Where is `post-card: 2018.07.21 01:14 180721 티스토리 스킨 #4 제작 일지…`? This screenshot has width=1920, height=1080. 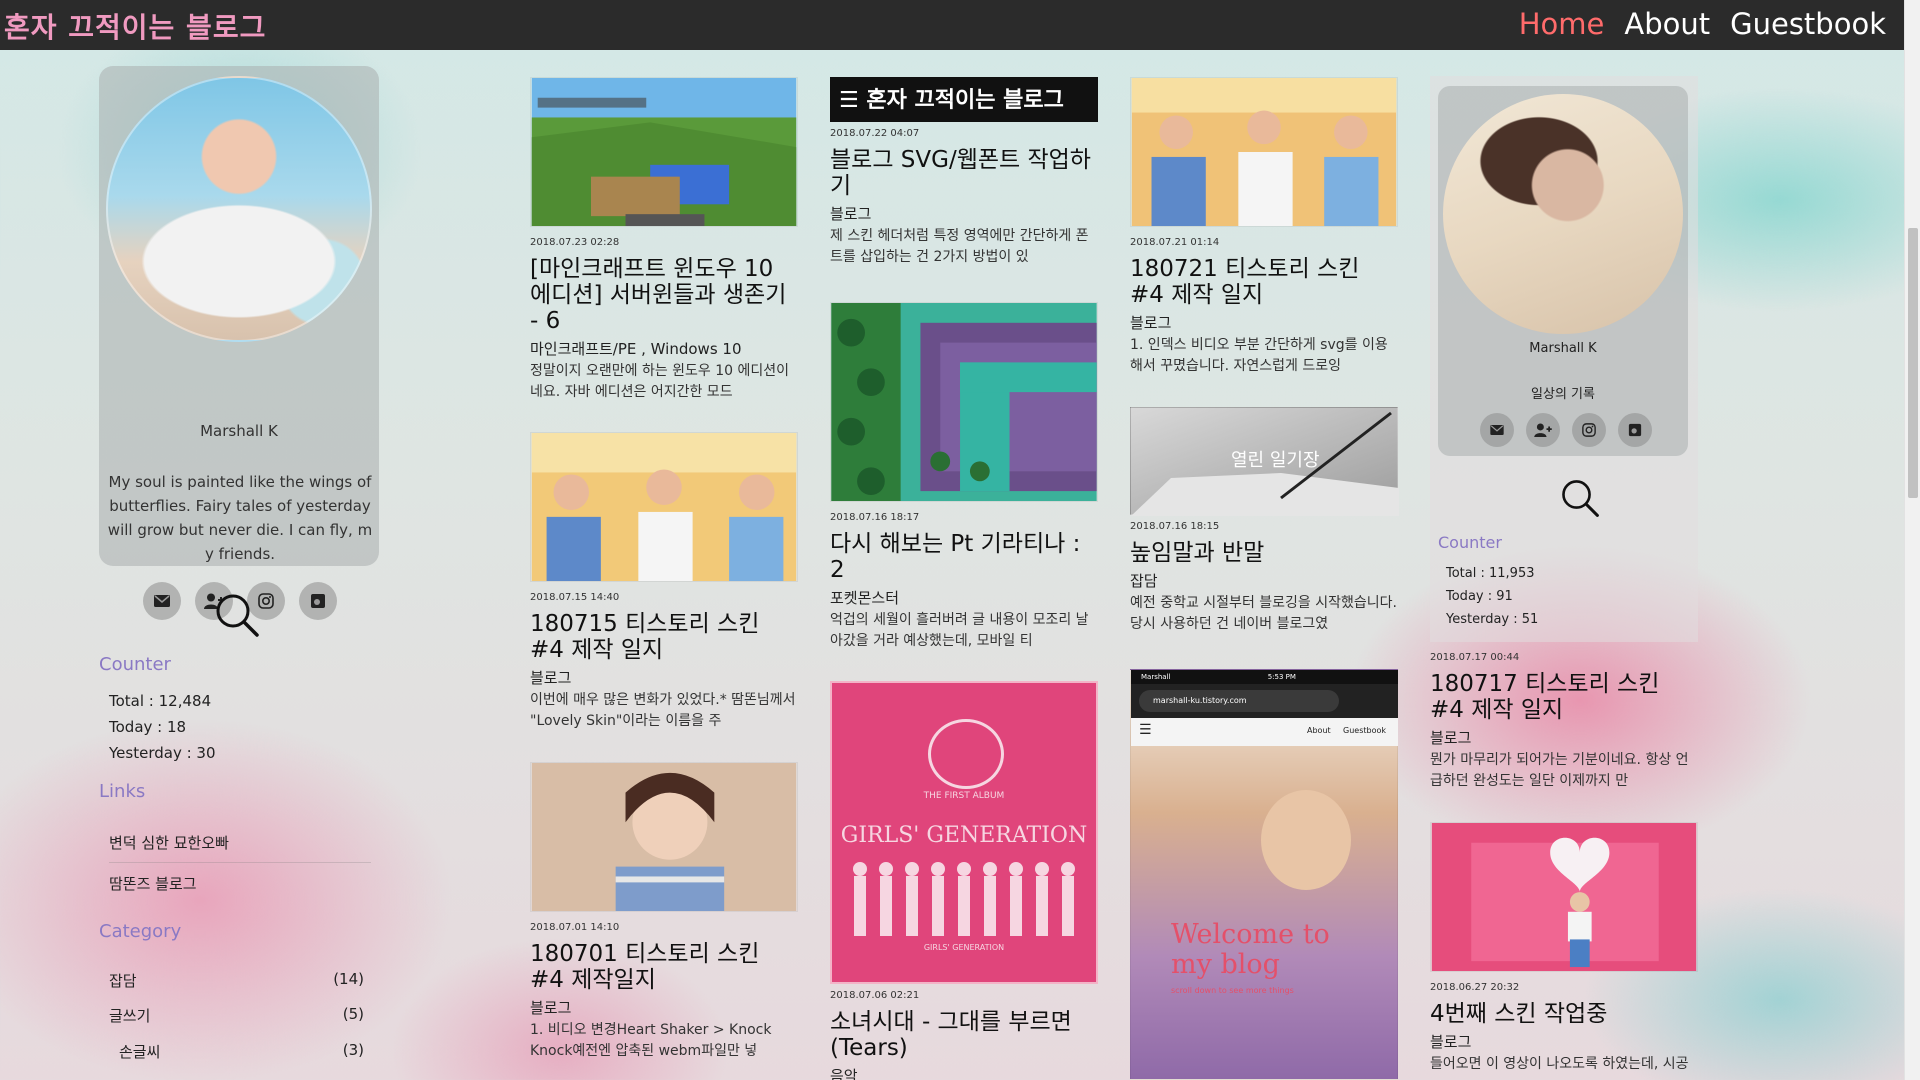
post-card: 2018.07.21 01:14 180721 티스토리 스킨 #4 제작 일지… is located at coordinates (1264, 227).